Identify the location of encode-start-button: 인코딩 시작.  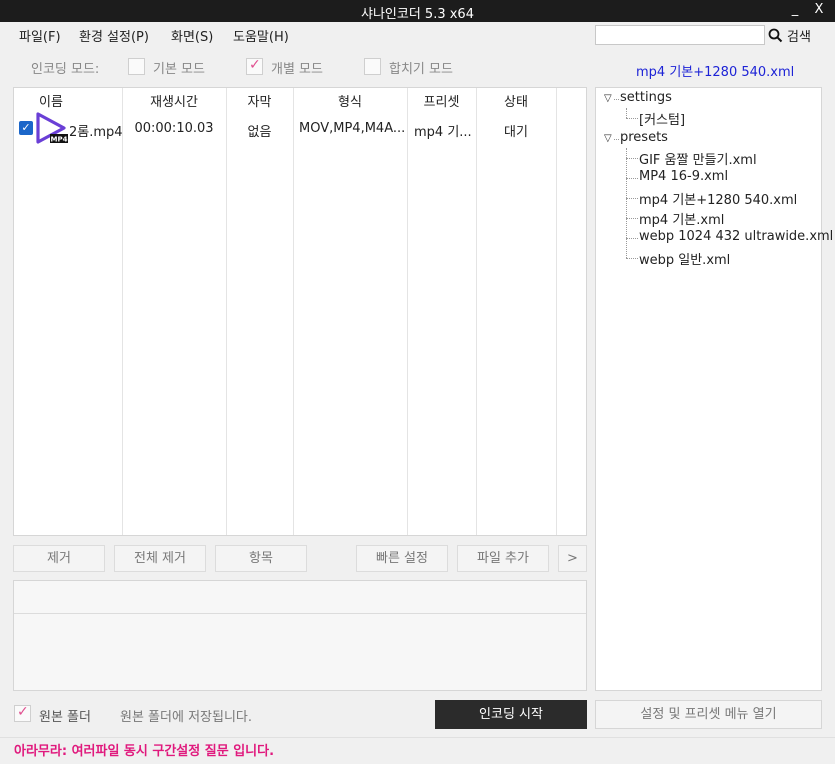
(511, 714).